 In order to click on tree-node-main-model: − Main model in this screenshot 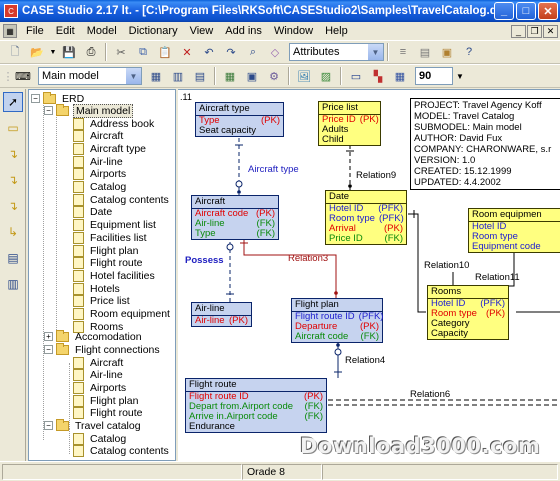, I will do `click(89, 110)`.